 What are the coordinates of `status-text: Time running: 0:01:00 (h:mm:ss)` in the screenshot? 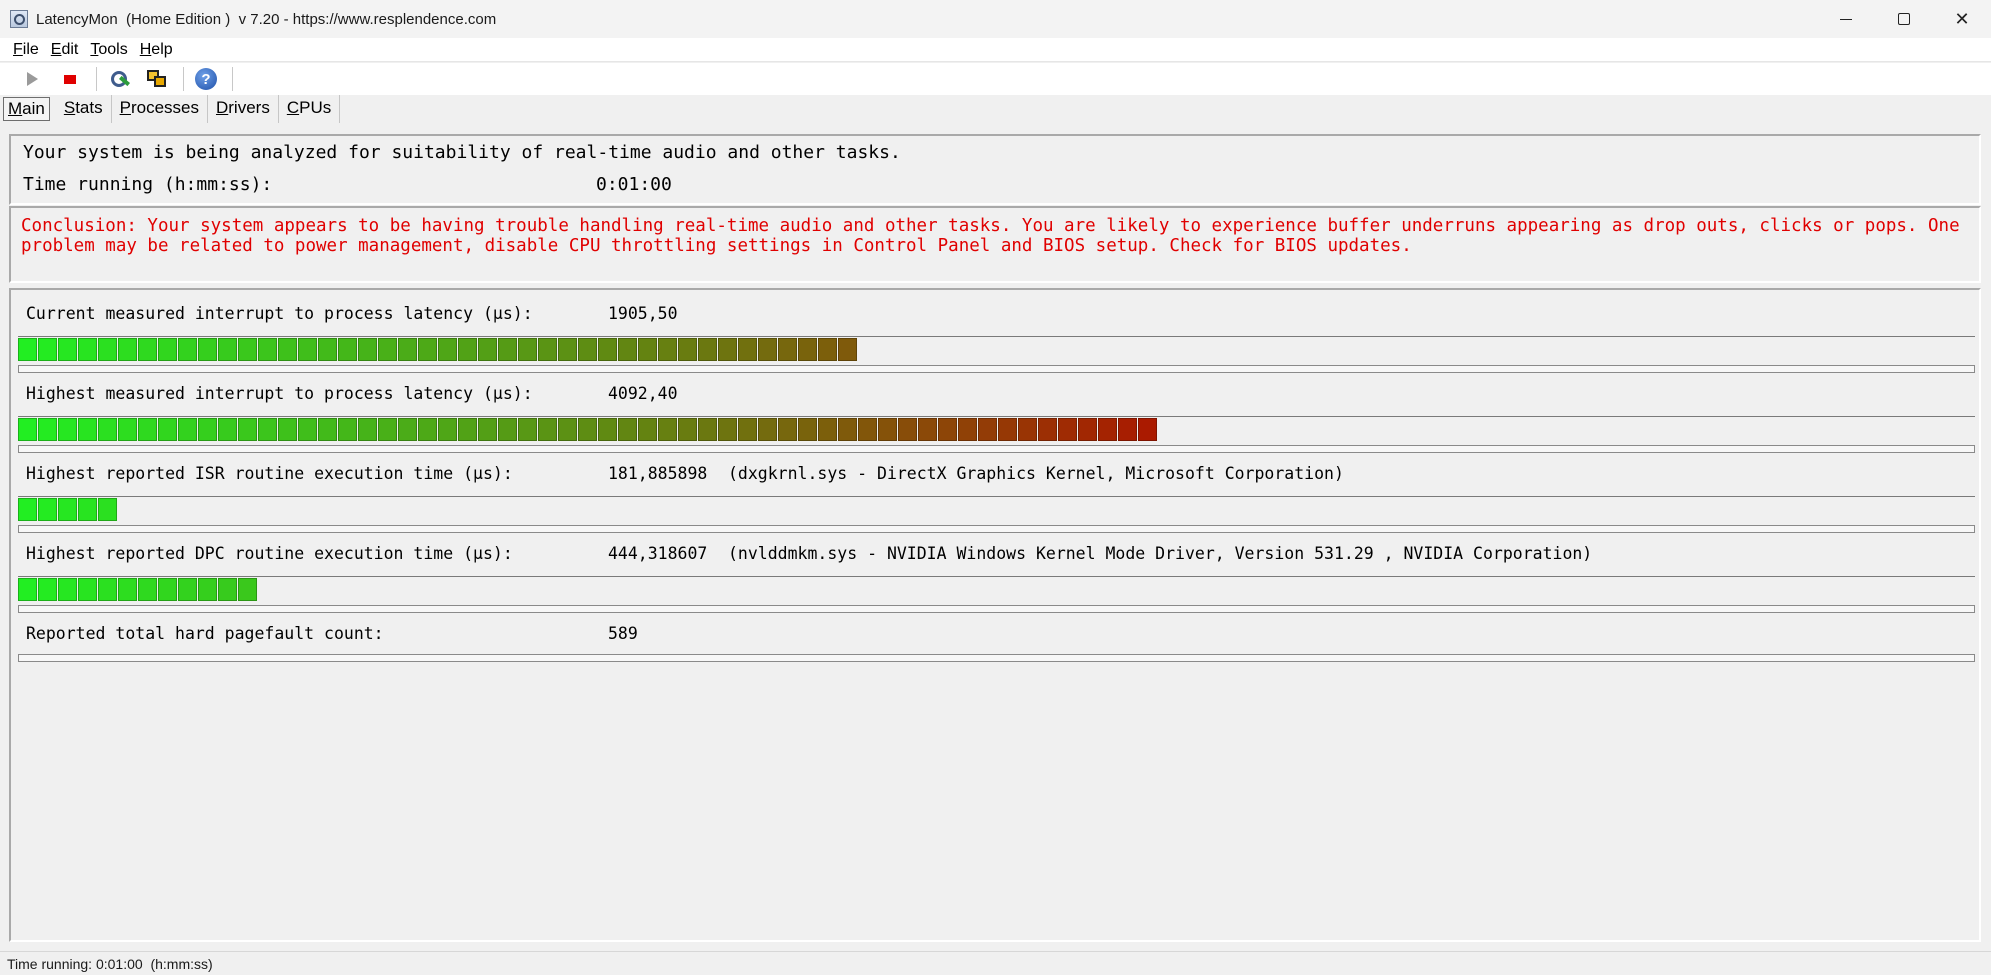 It's located at (110, 963).